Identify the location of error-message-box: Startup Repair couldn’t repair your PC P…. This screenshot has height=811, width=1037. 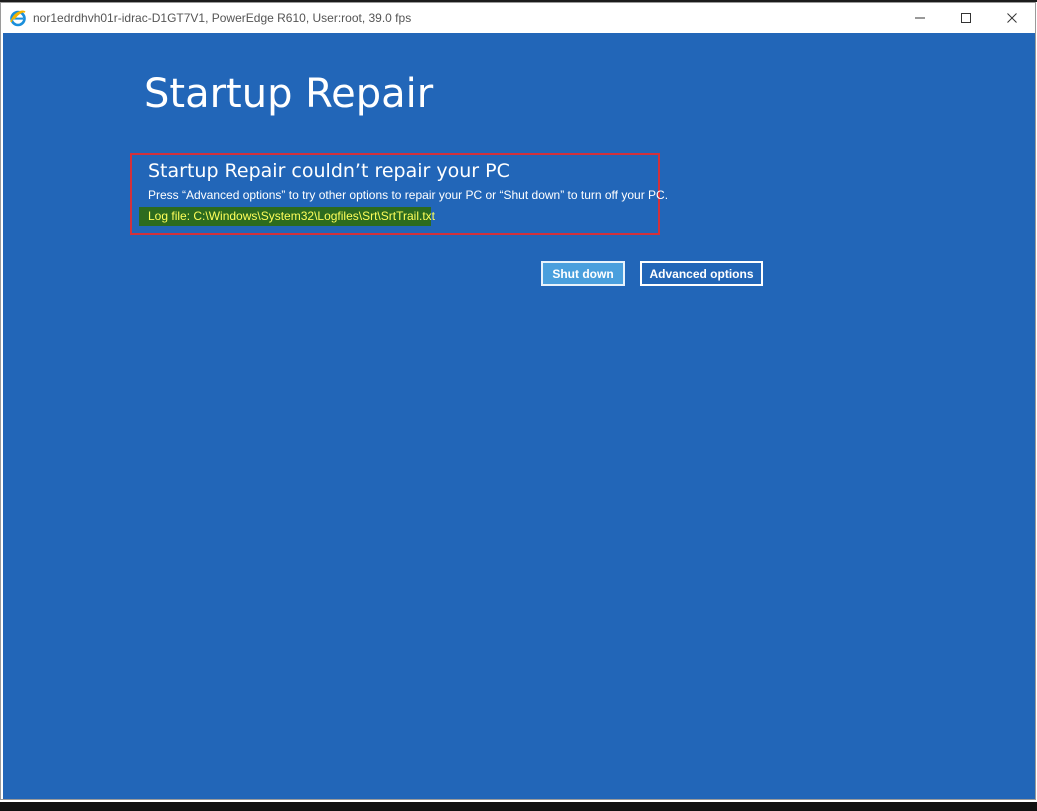
(399, 194).